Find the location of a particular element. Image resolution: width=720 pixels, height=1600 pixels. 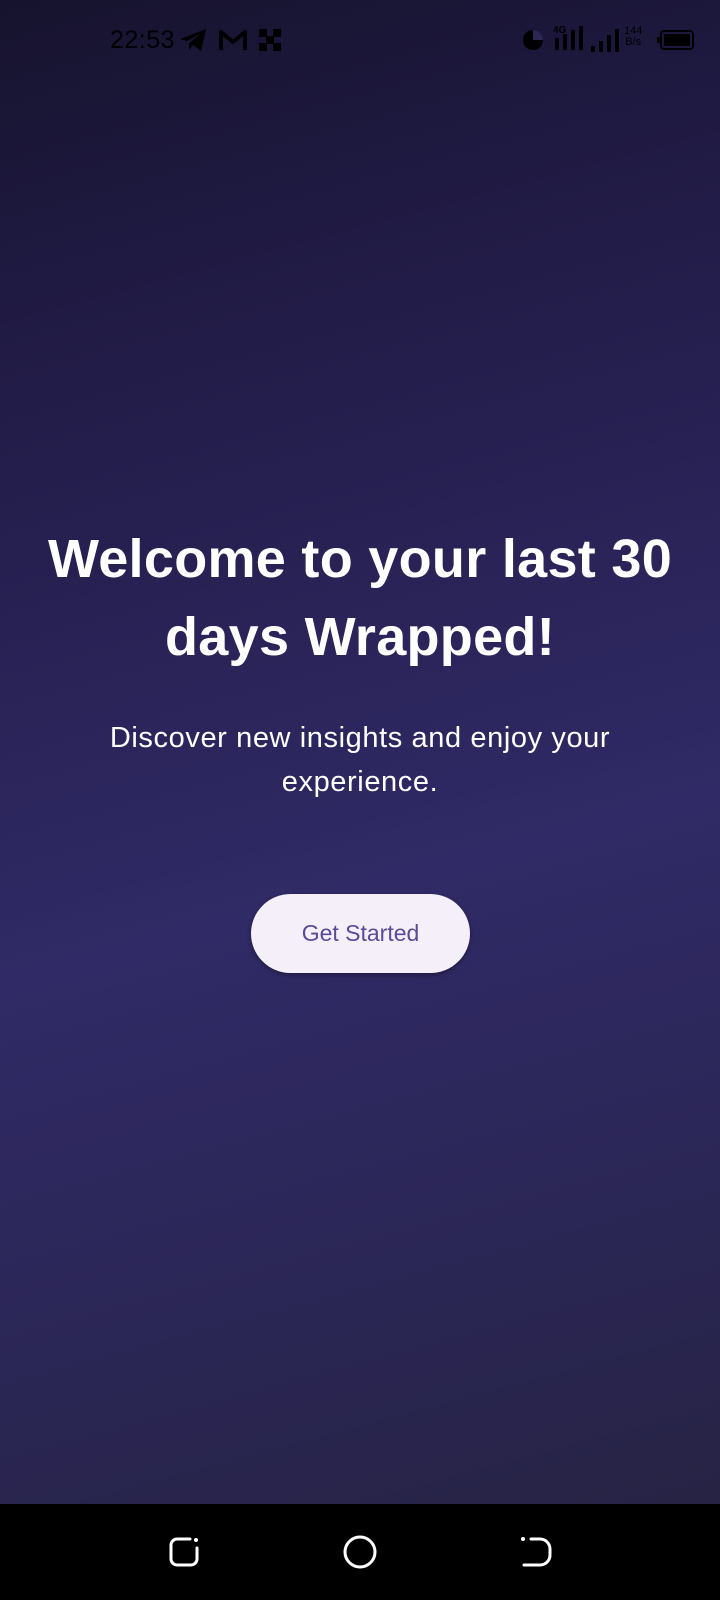

system-nav-bar is located at coordinates (360, 1552).